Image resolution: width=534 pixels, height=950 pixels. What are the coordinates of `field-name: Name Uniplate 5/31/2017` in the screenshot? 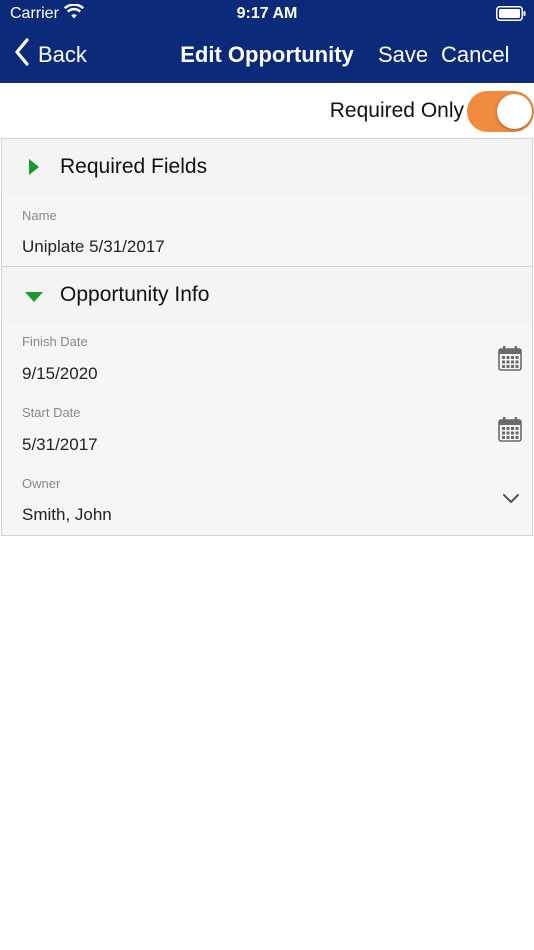 It's located at (267, 231).